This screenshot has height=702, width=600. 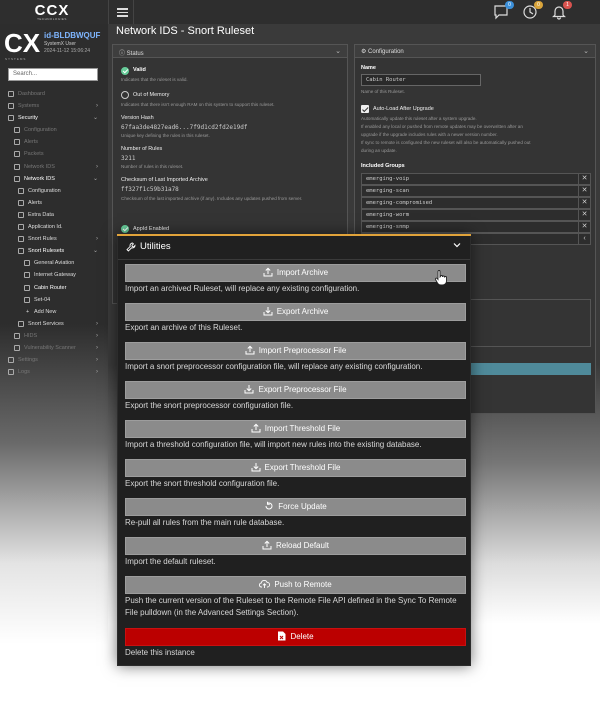 What do you see at coordinates (584, 239) in the screenshot?
I see `chevron-left-icon: ‹` at bounding box center [584, 239].